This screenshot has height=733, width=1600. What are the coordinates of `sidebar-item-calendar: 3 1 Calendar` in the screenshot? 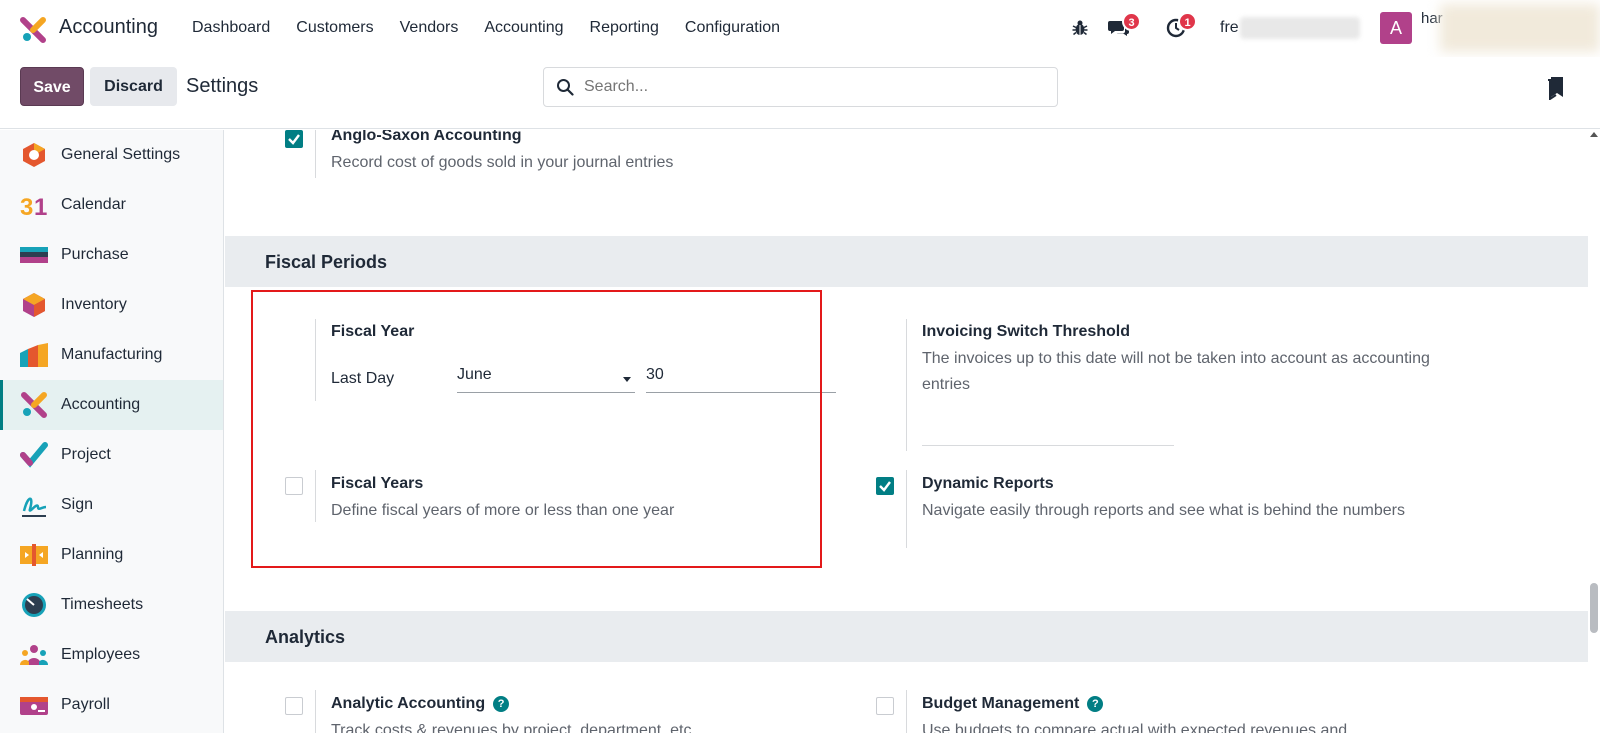 It's located at (111, 205).